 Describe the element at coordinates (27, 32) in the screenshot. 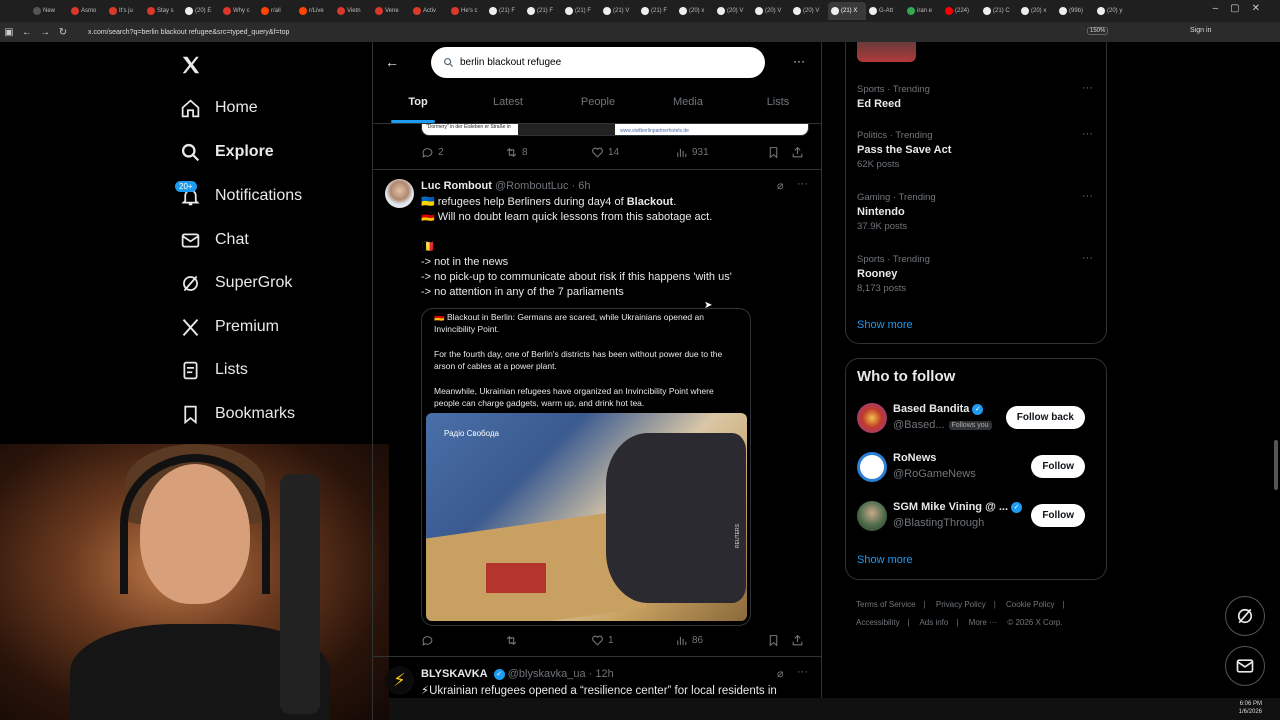

I see `back-icon: ←` at that location.